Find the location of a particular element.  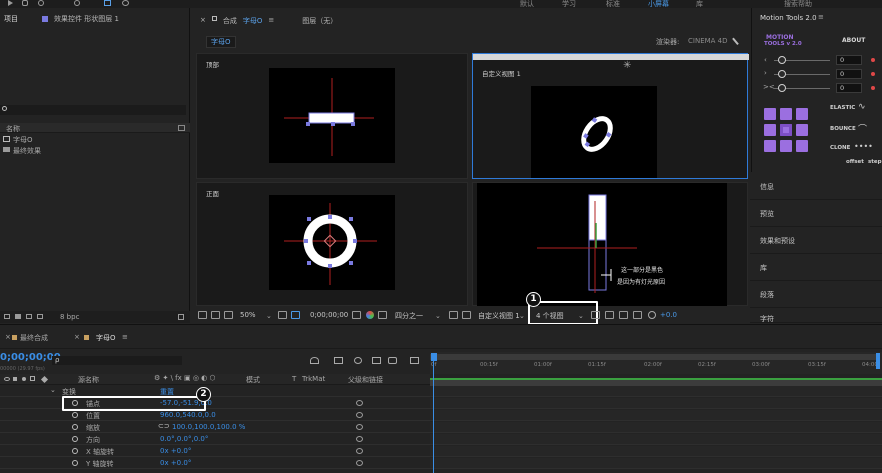

trash-icon is located at coordinates (181, 317).